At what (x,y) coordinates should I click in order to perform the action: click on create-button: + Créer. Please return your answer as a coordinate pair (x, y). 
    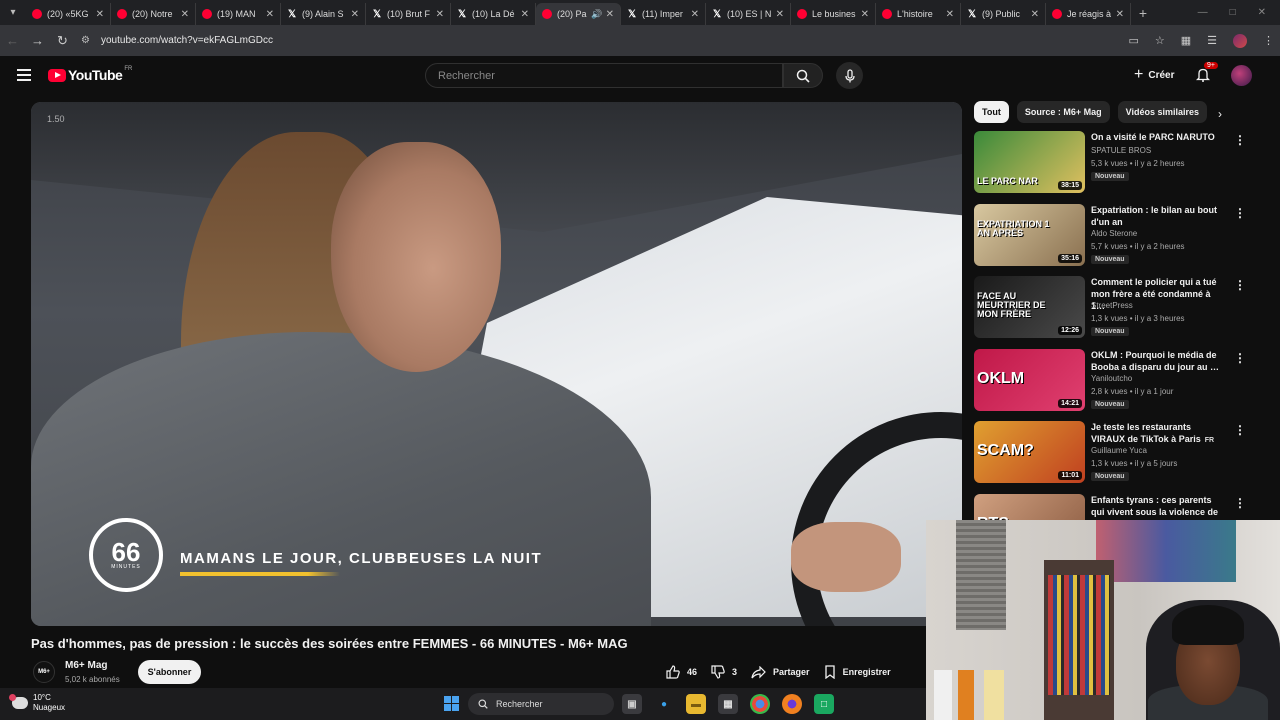
    Looking at the image, I should click on (1154, 75).